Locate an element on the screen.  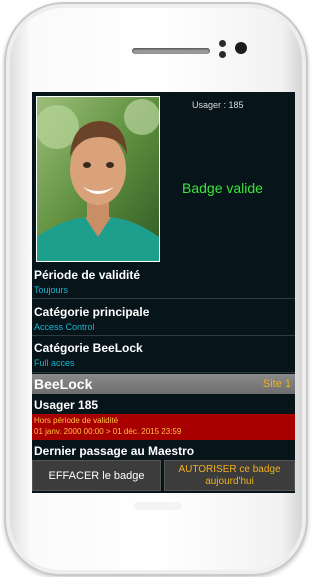
user-photo is located at coordinates (98, 179).